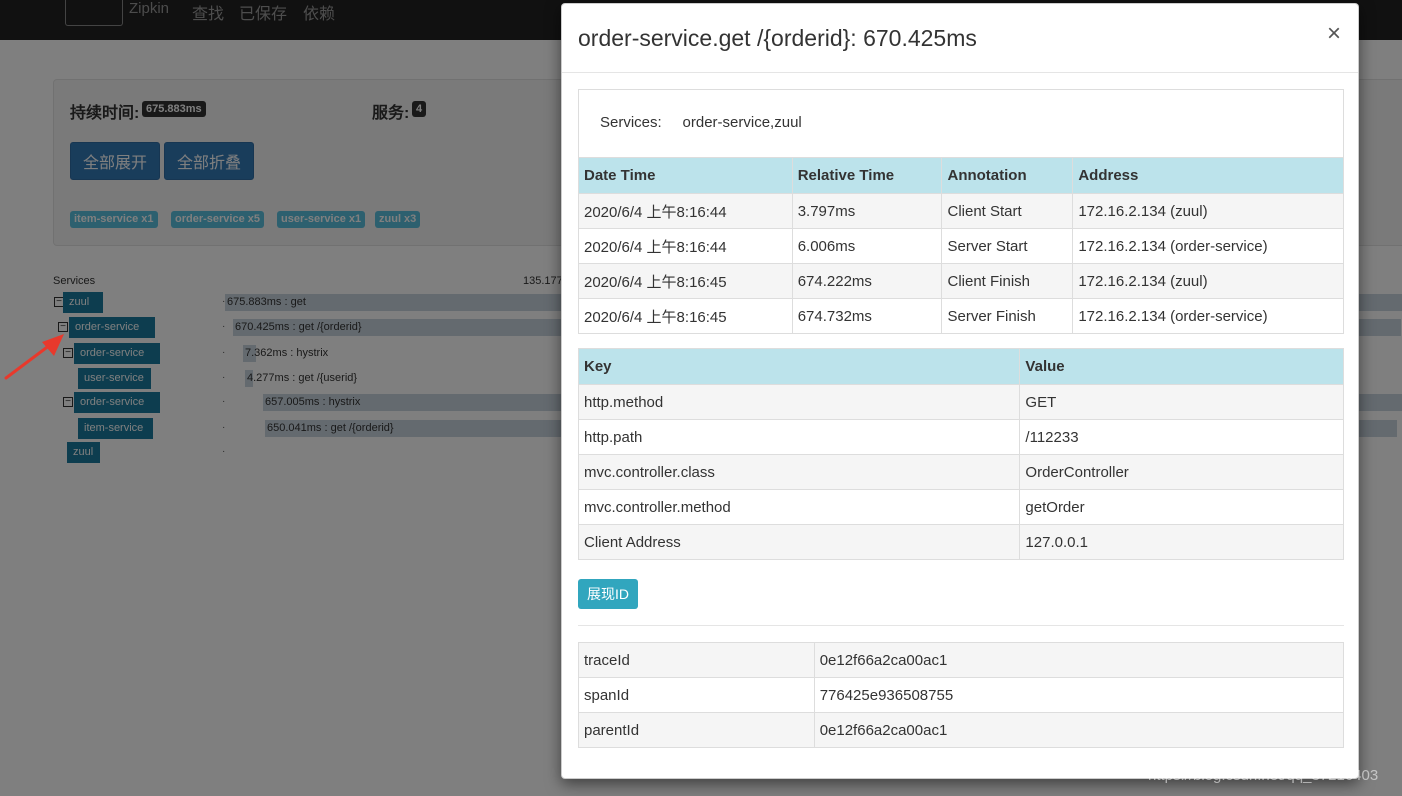 The image size is (1402, 796). I want to click on column-header-key: Key, so click(799, 366).